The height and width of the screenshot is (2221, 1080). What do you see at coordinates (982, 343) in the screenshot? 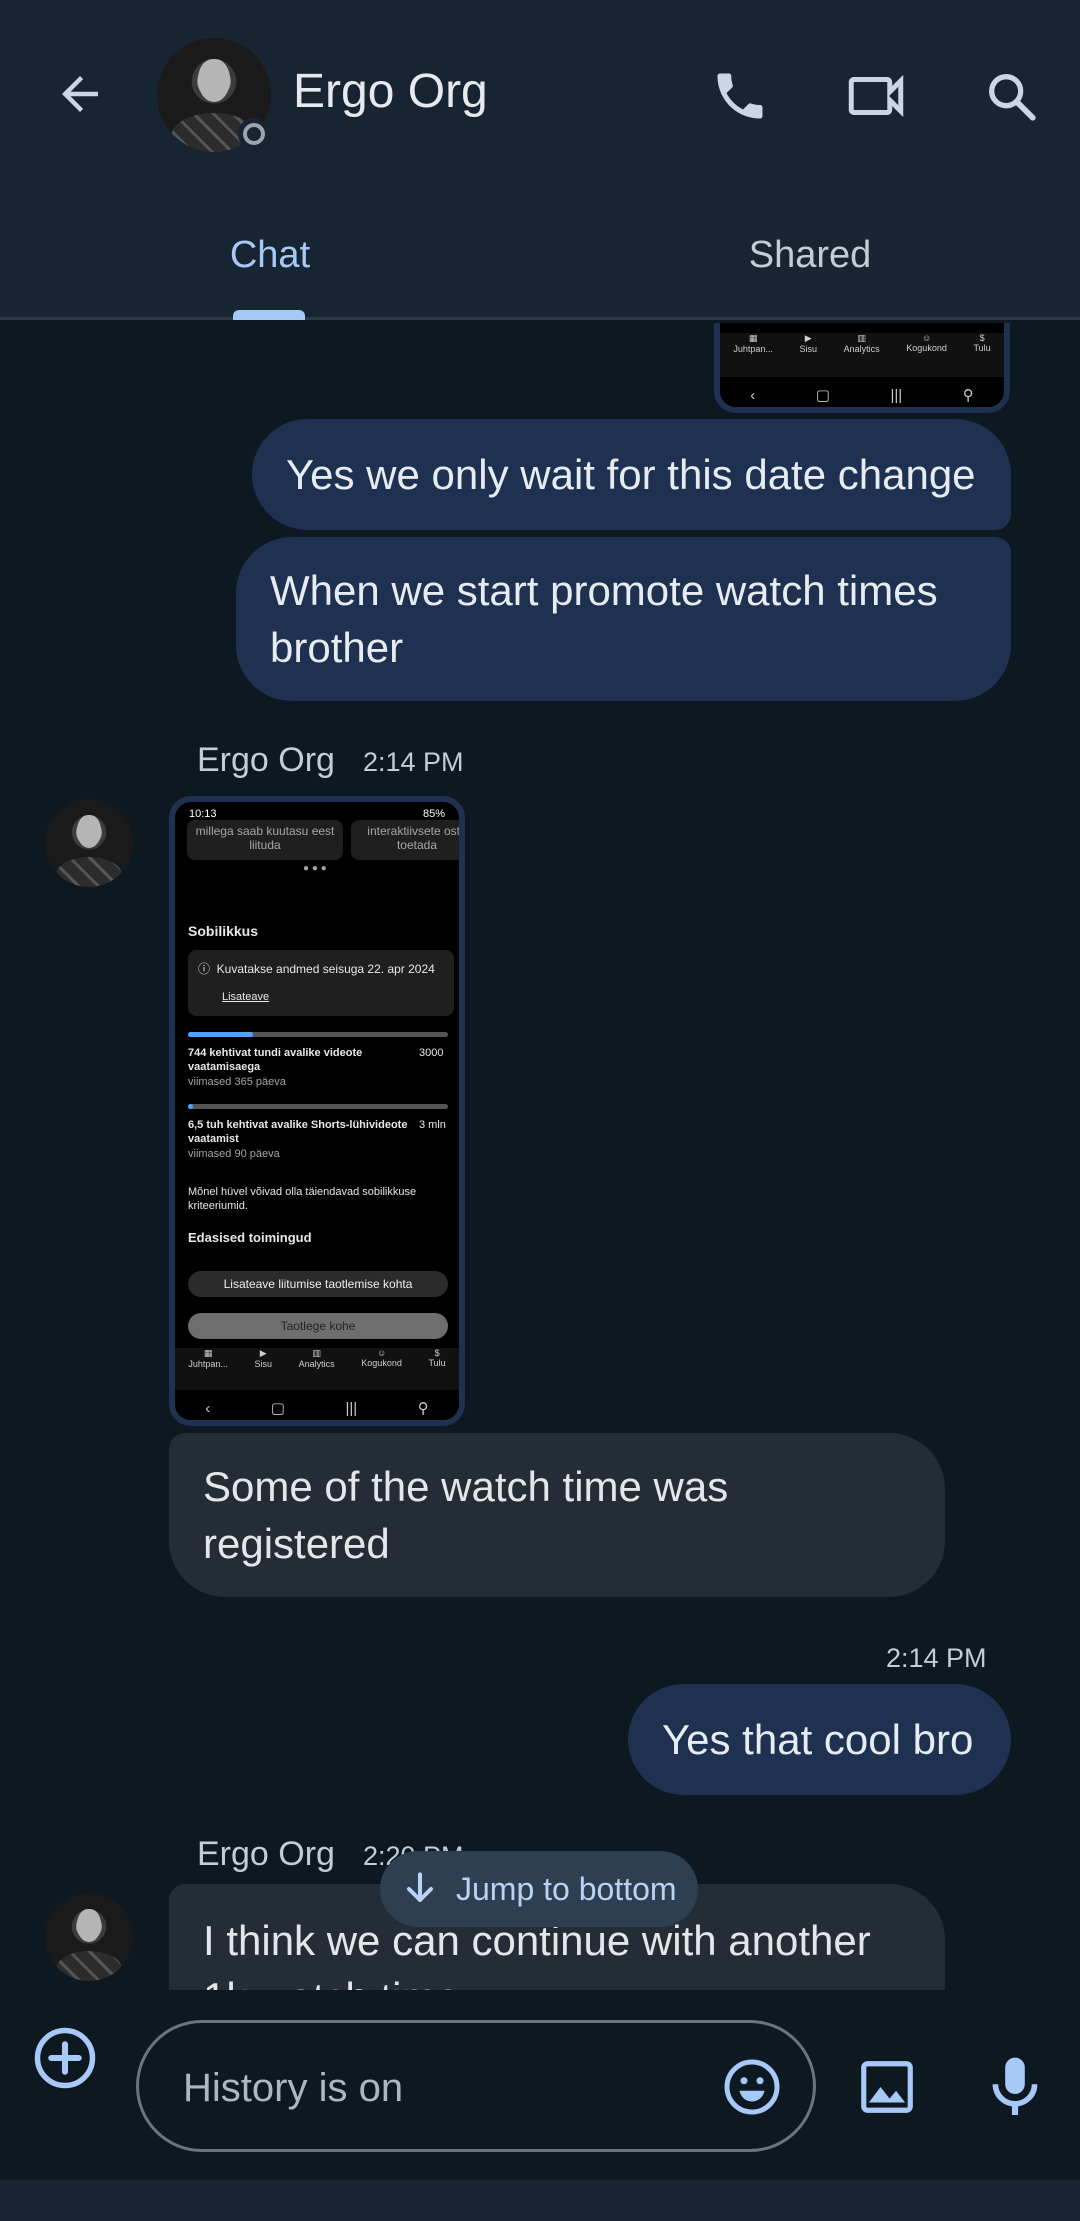
I see `nav-item: $ Tulu` at bounding box center [982, 343].